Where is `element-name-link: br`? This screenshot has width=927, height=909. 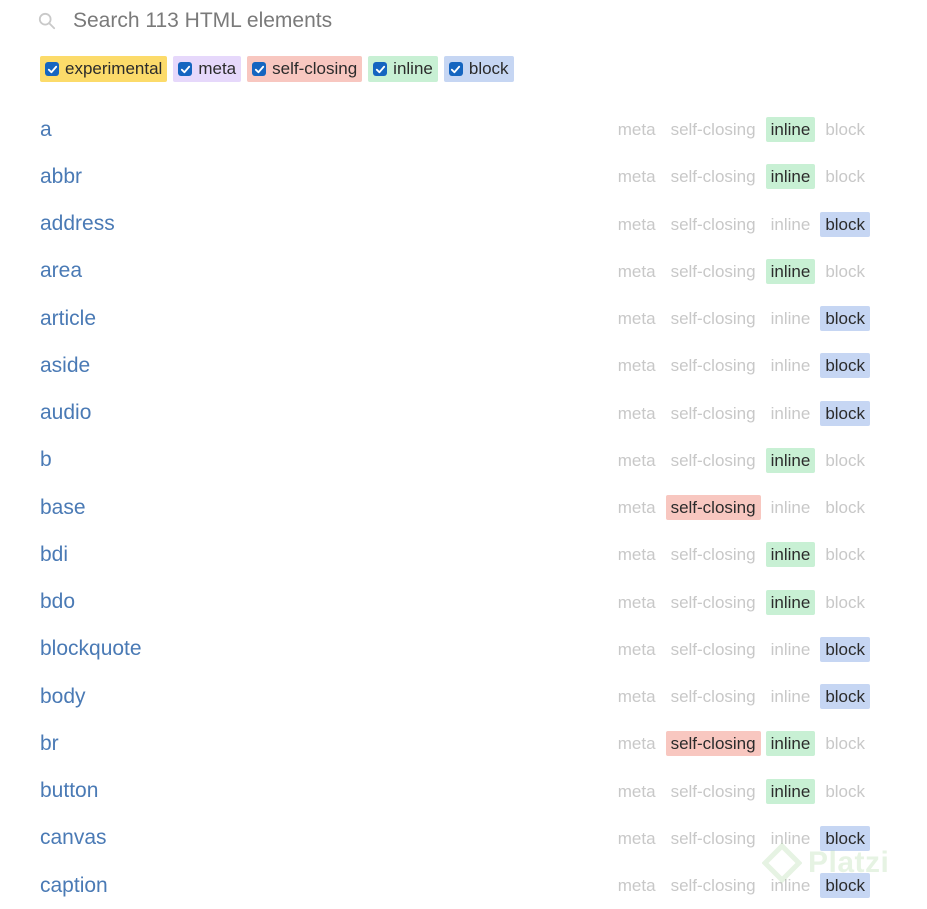 element-name-link: br is located at coordinates (49, 744).